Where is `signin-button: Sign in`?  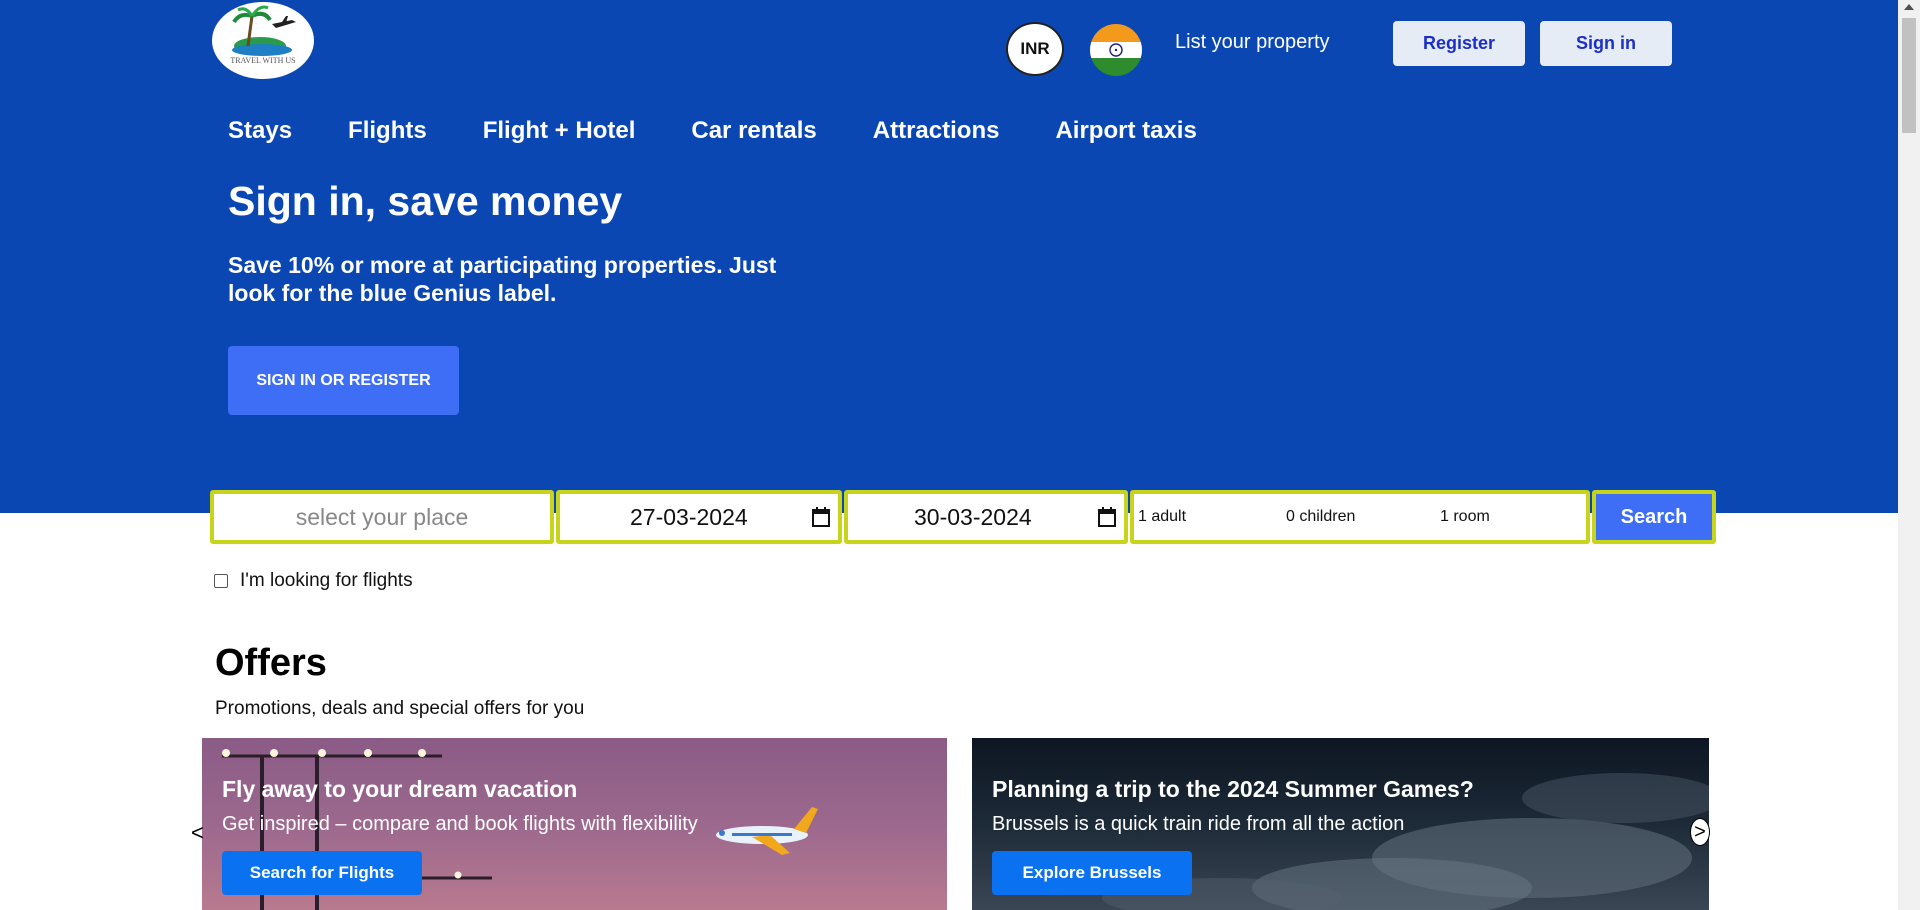
signin-button: Sign in is located at coordinates (1606, 43).